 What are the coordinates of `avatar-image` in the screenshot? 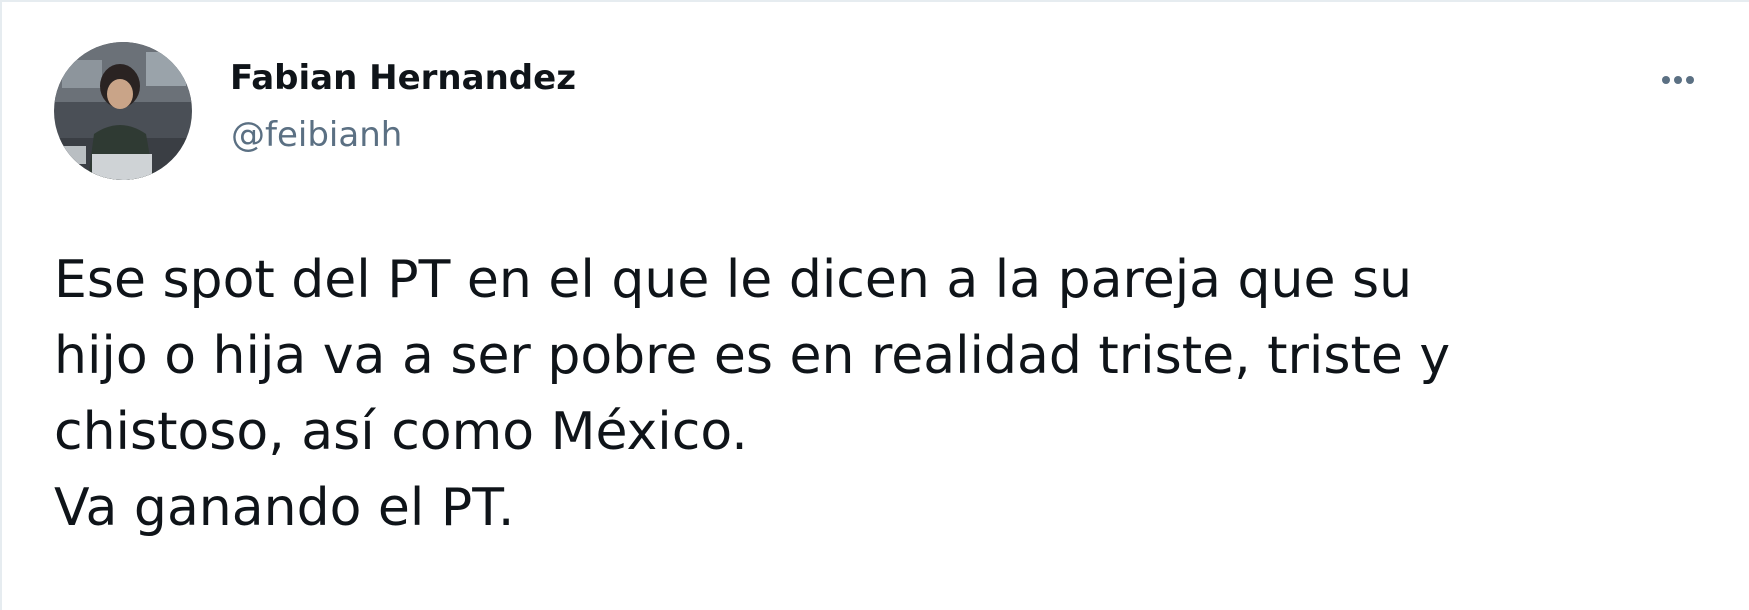 It's located at (123, 111).